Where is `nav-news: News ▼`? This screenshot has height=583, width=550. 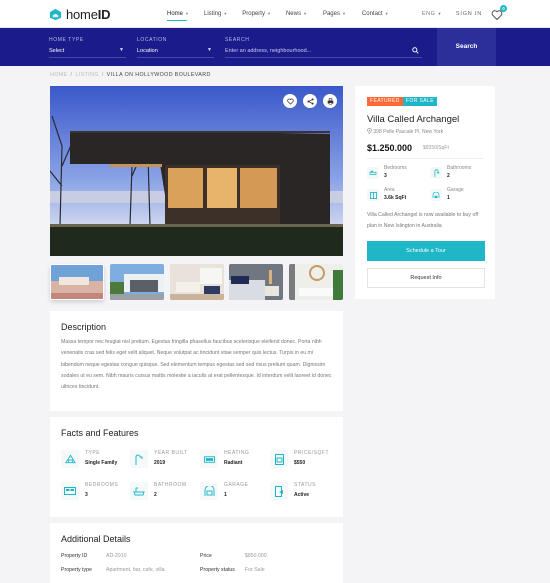
nav-news: News ▼ is located at coordinates (296, 14).